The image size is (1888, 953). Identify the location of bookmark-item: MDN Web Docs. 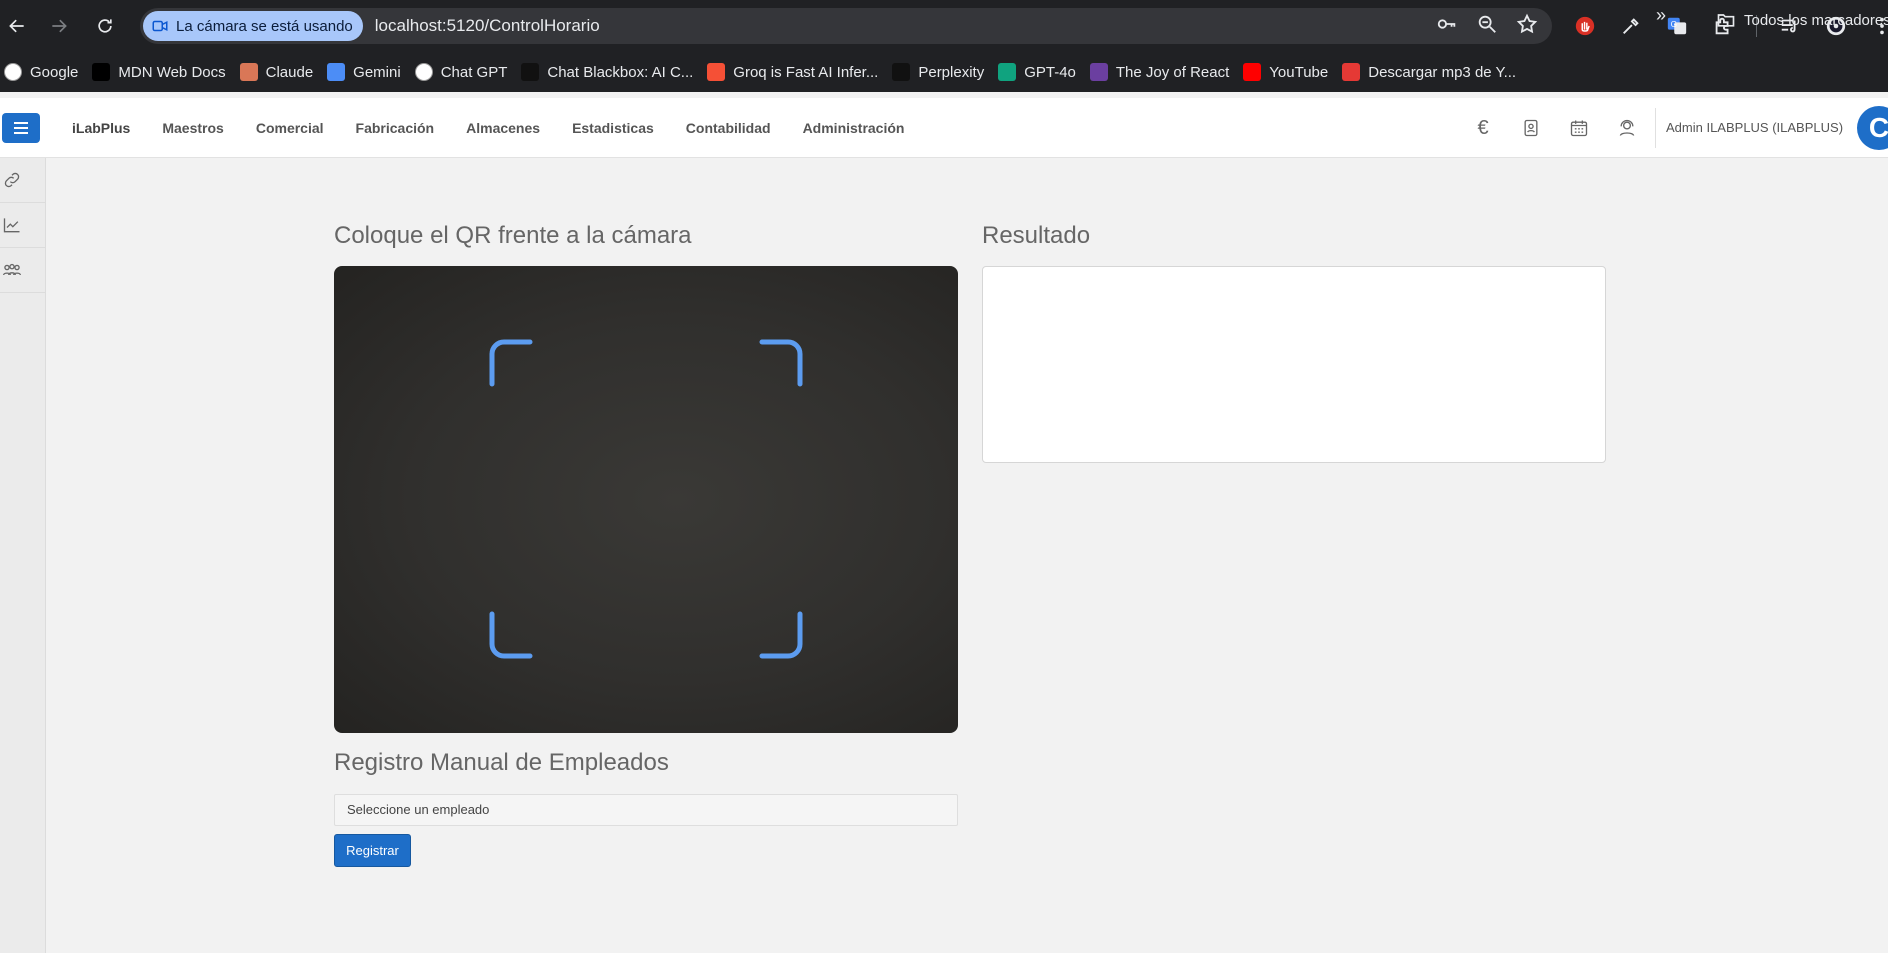
(161, 72).